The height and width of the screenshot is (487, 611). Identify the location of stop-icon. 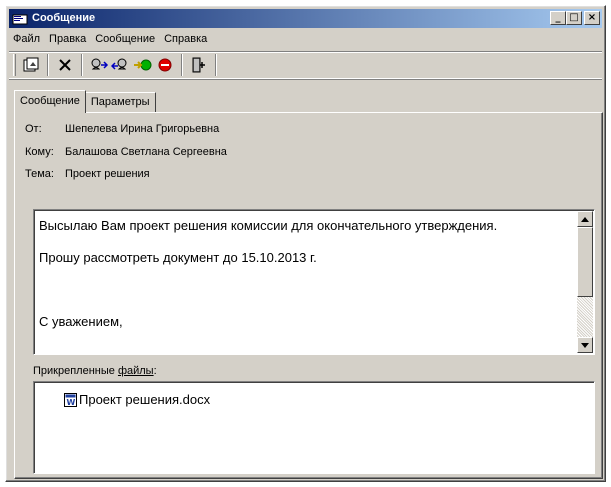
(165, 65).